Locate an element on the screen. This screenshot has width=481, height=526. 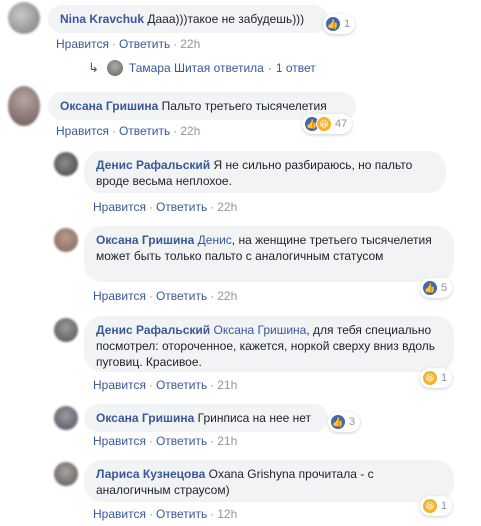
timestamp: 12h is located at coordinates (227, 514).